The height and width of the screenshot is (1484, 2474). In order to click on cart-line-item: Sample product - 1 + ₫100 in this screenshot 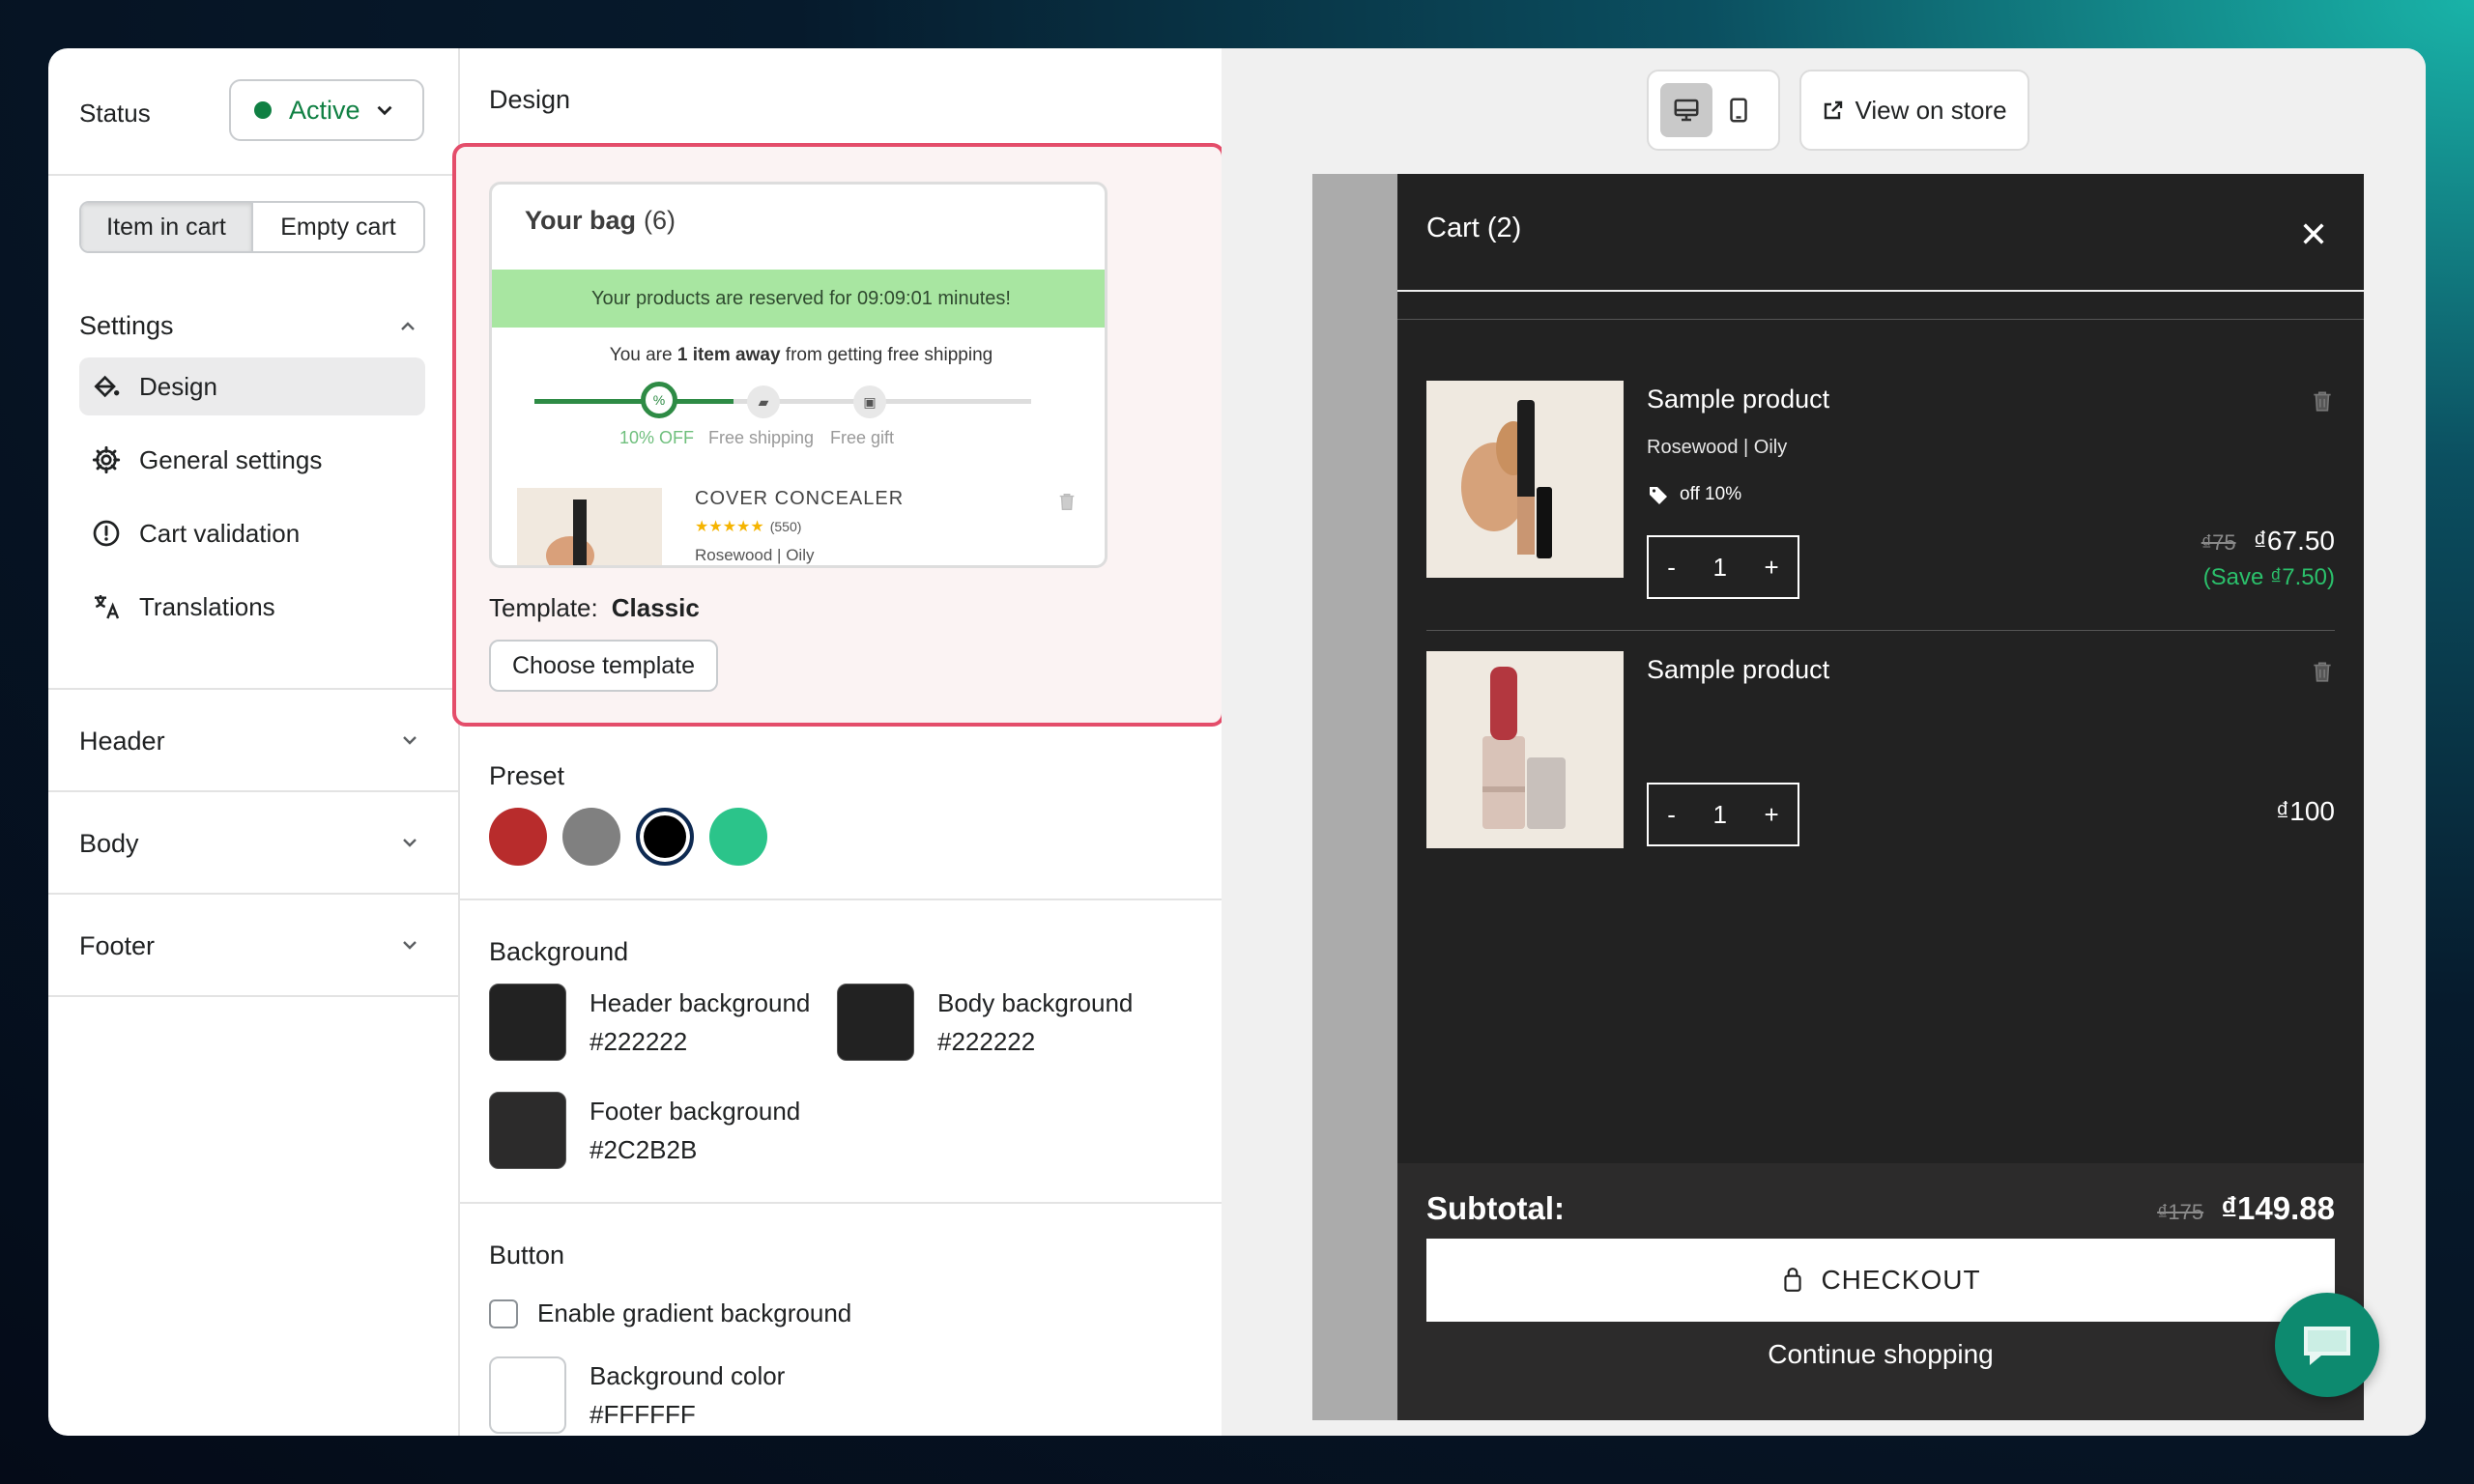, I will do `click(1881, 753)`.